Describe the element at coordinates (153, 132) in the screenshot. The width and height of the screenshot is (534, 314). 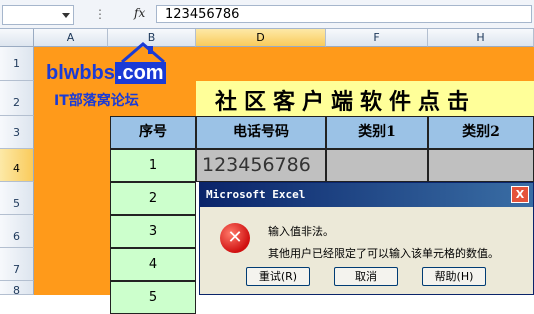
I see `header-cell-index: 序号` at that location.